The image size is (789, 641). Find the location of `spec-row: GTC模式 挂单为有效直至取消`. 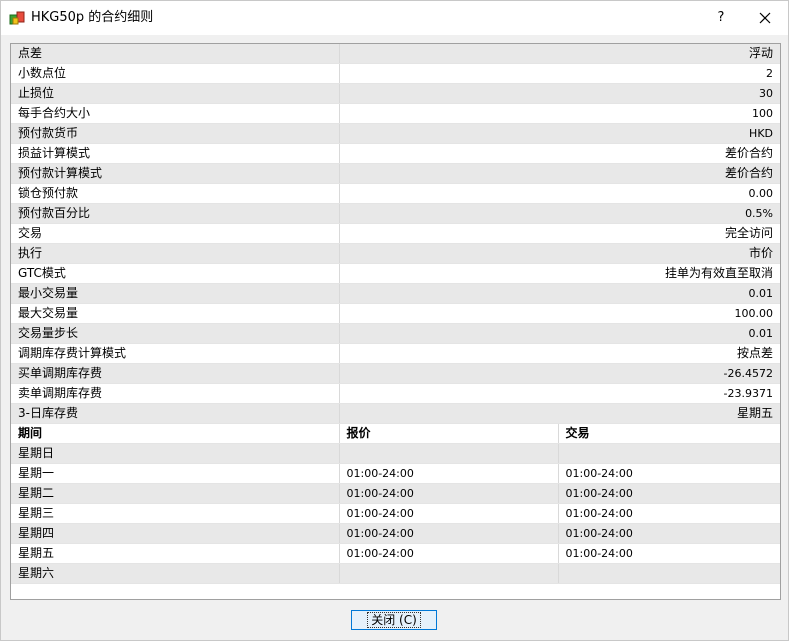

spec-row: GTC模式 挂单为有效直至取消 is located at coordinates (395, 273).